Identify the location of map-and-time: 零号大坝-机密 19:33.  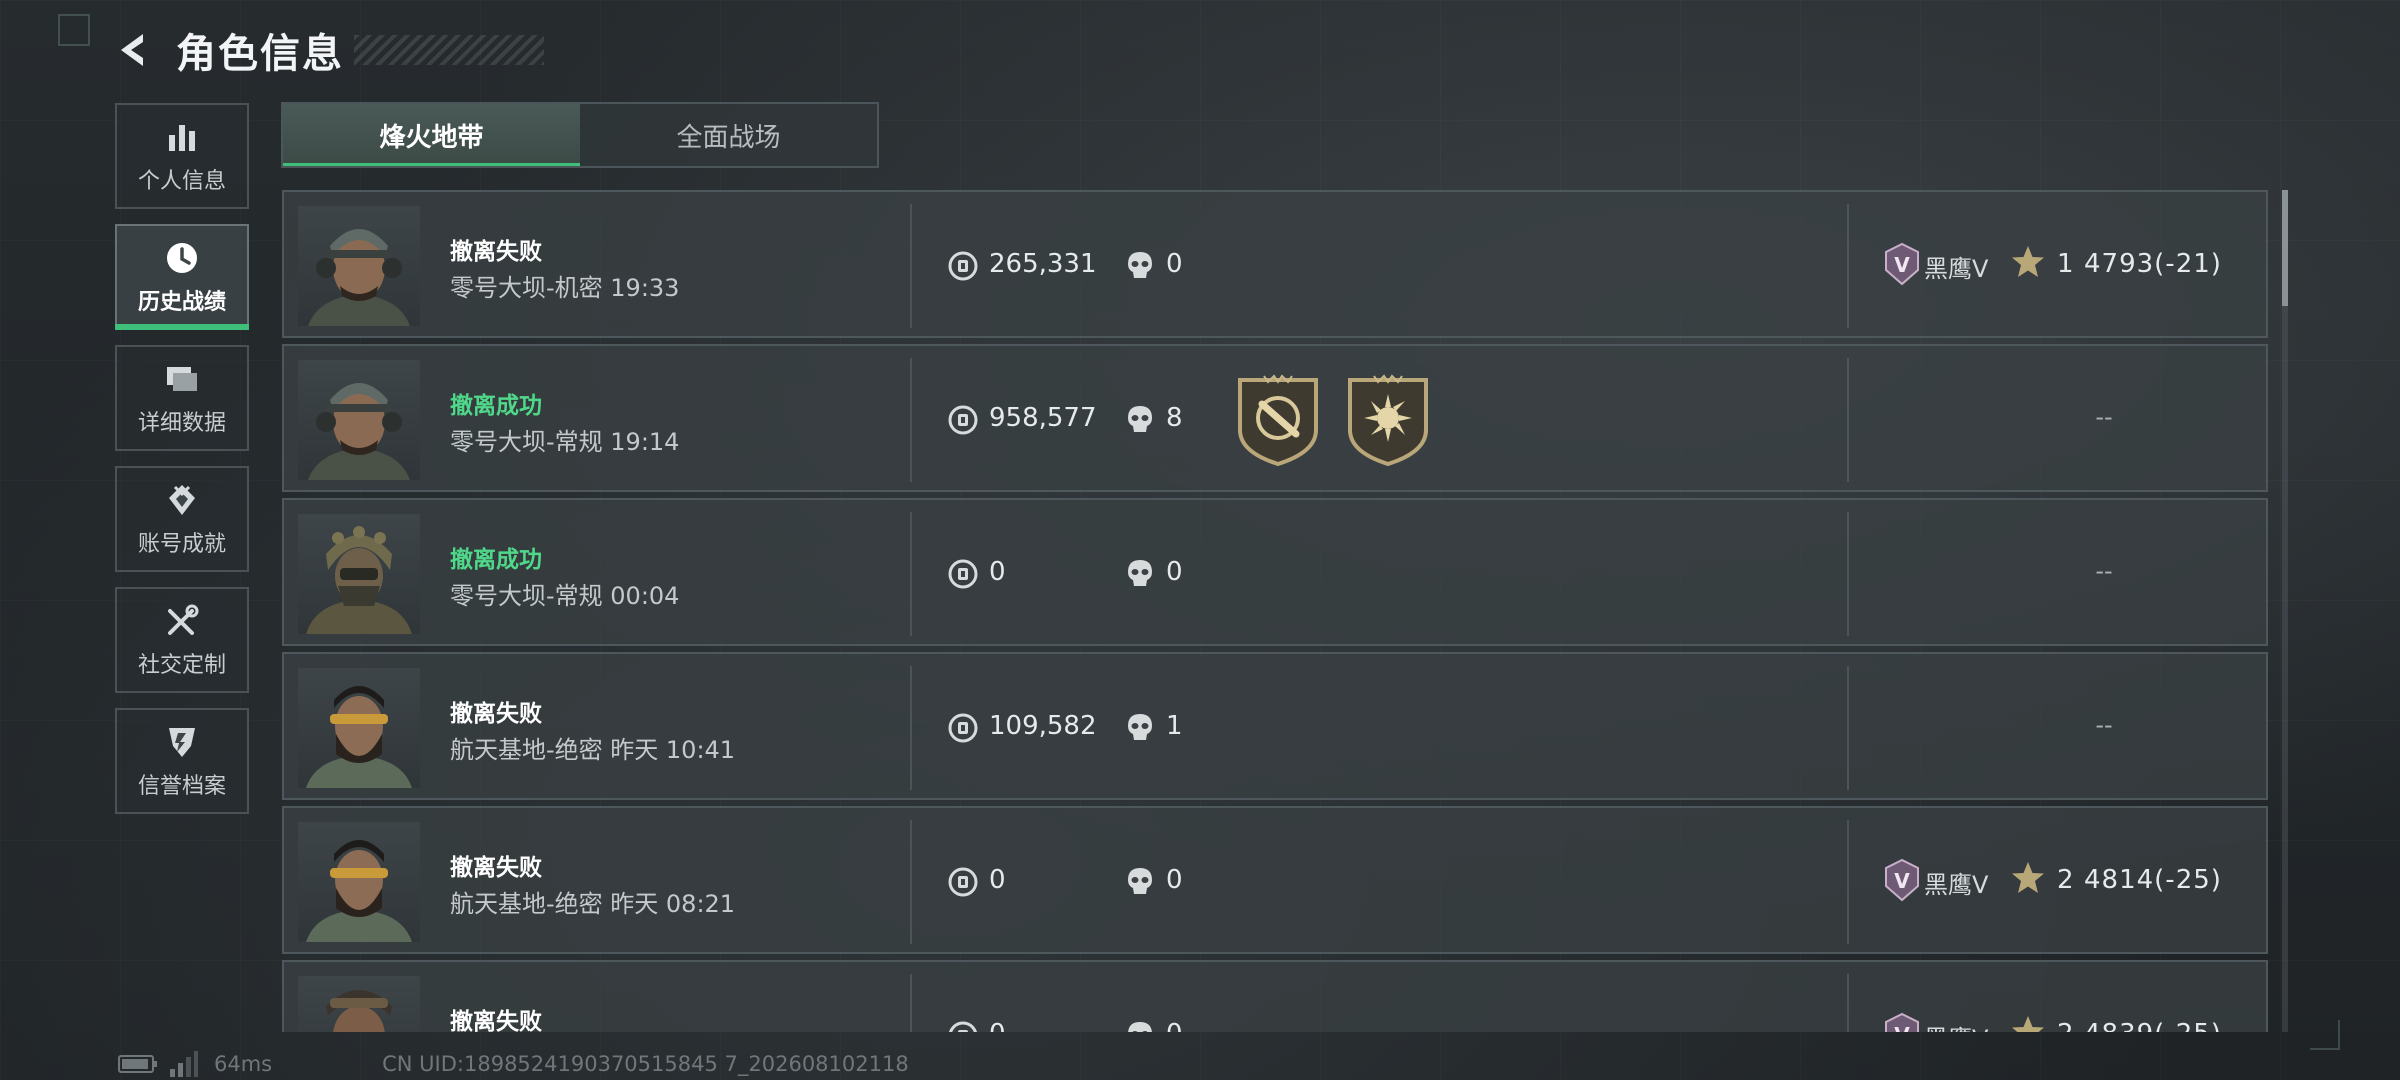
(565, 288).